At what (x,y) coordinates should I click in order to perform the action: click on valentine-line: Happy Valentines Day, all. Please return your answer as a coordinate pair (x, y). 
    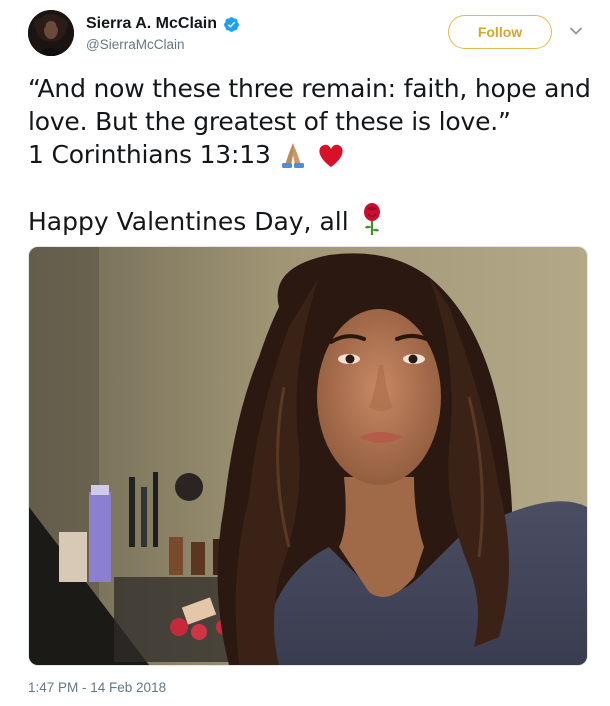
    Looking at the image, I should click on (188, 221).